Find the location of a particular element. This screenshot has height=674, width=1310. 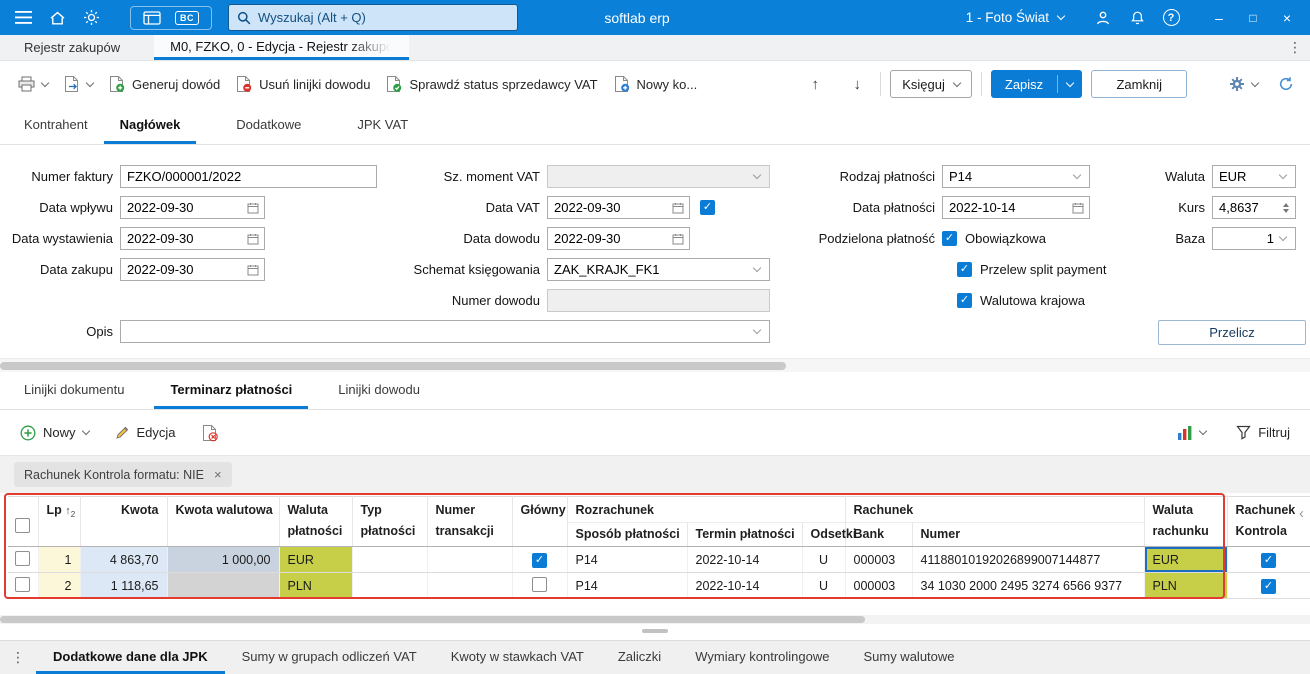

vat-date-checkbox is located at coordinates (707, 207).